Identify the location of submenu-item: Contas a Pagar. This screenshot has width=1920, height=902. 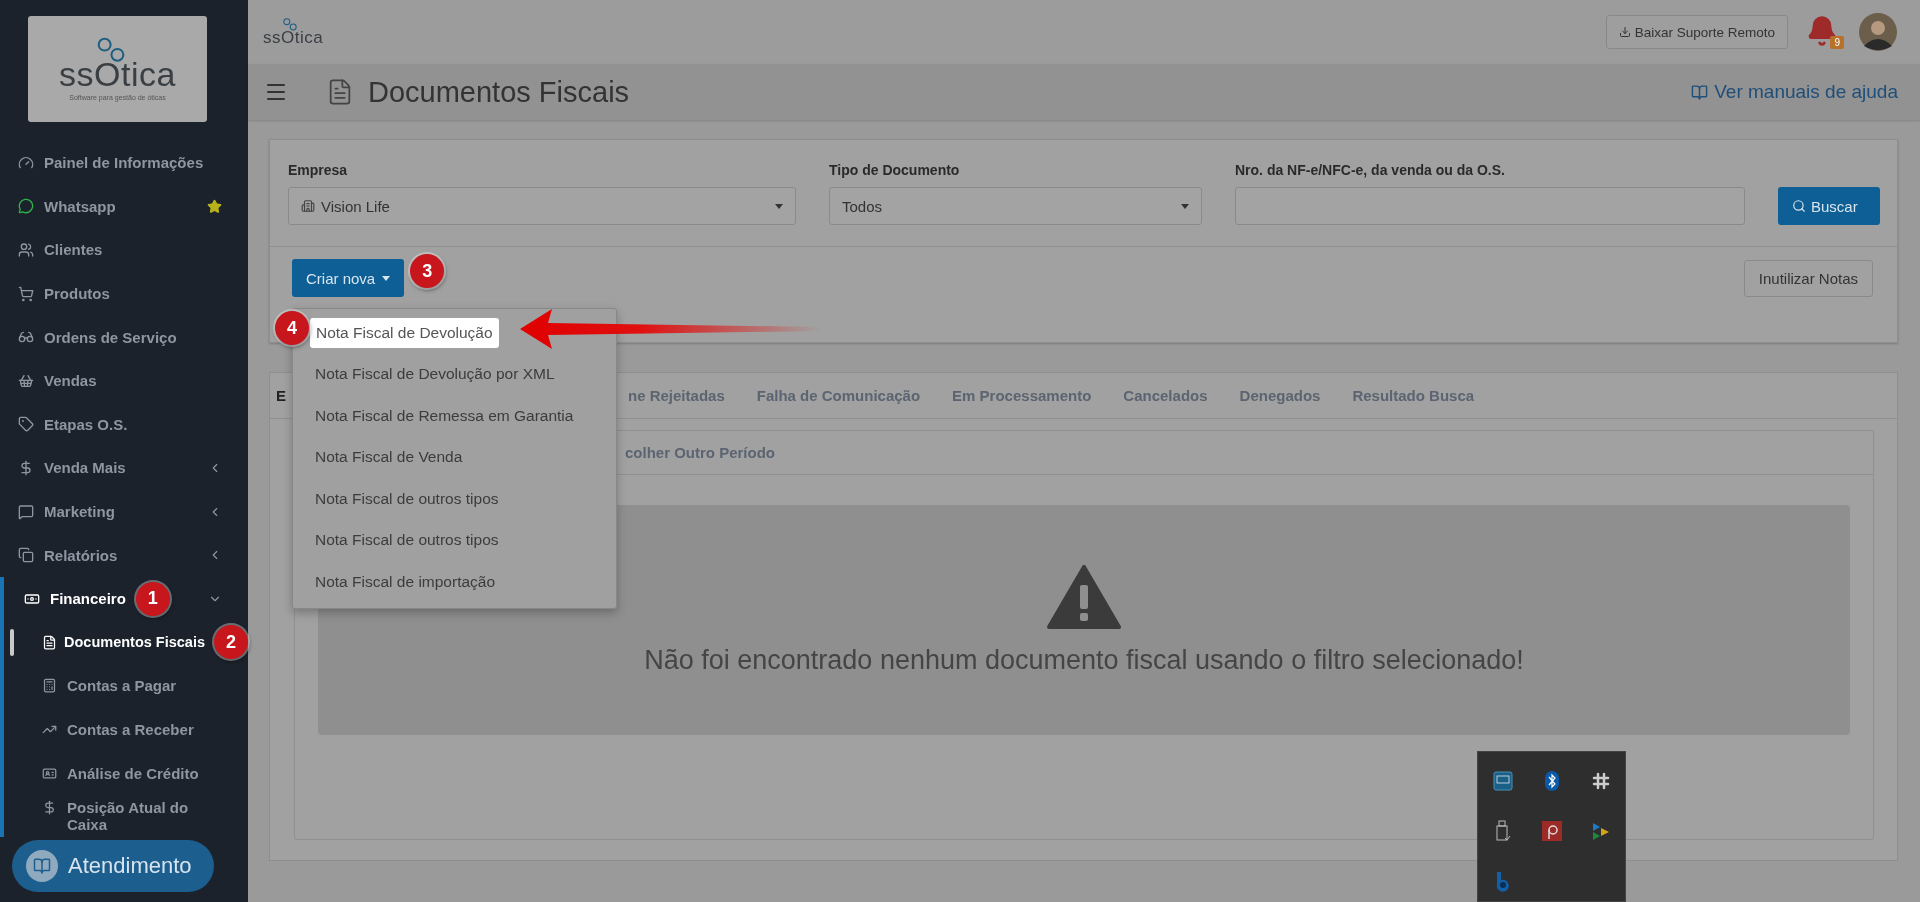
(124, 686).